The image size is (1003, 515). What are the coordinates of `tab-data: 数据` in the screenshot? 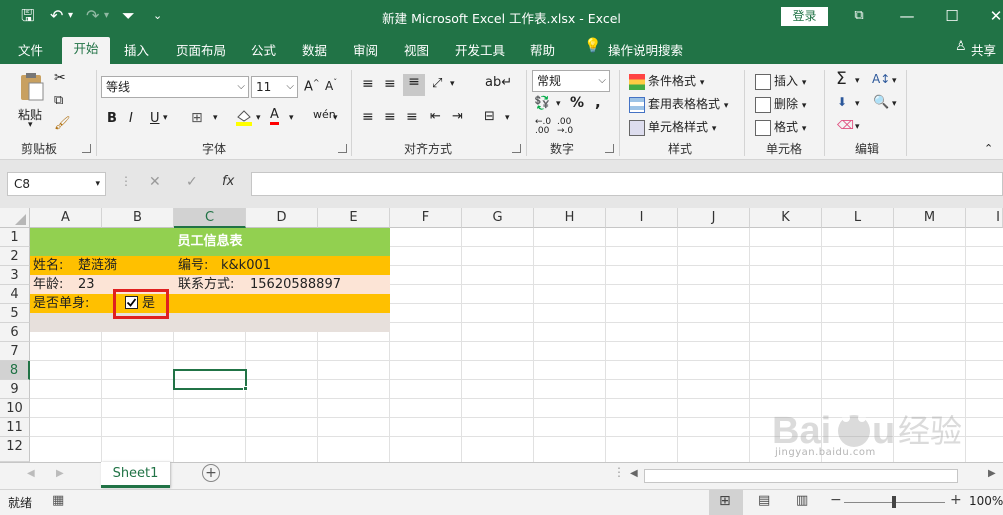 It's located at (314, 49).